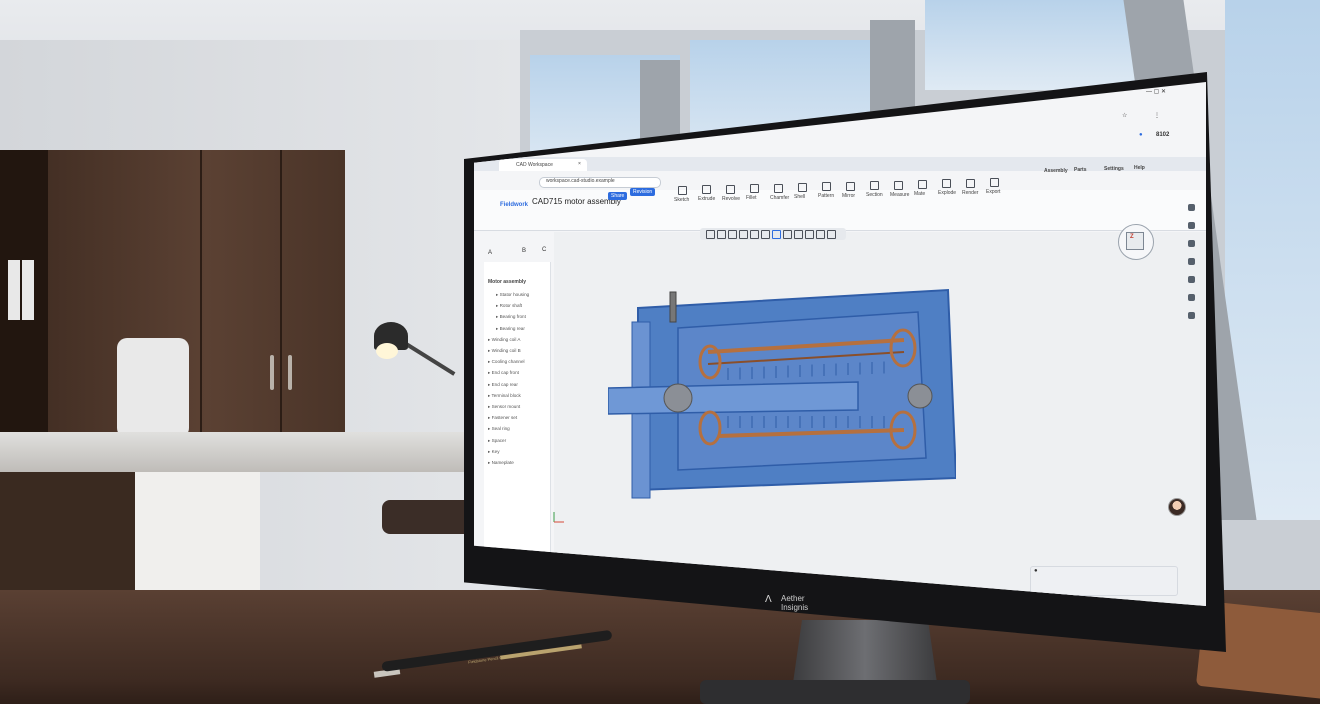  What do you see at coordinates (946, 184) in the screenshot?
I see `toolbar-explode-icon` at bounding box center [946, 184].